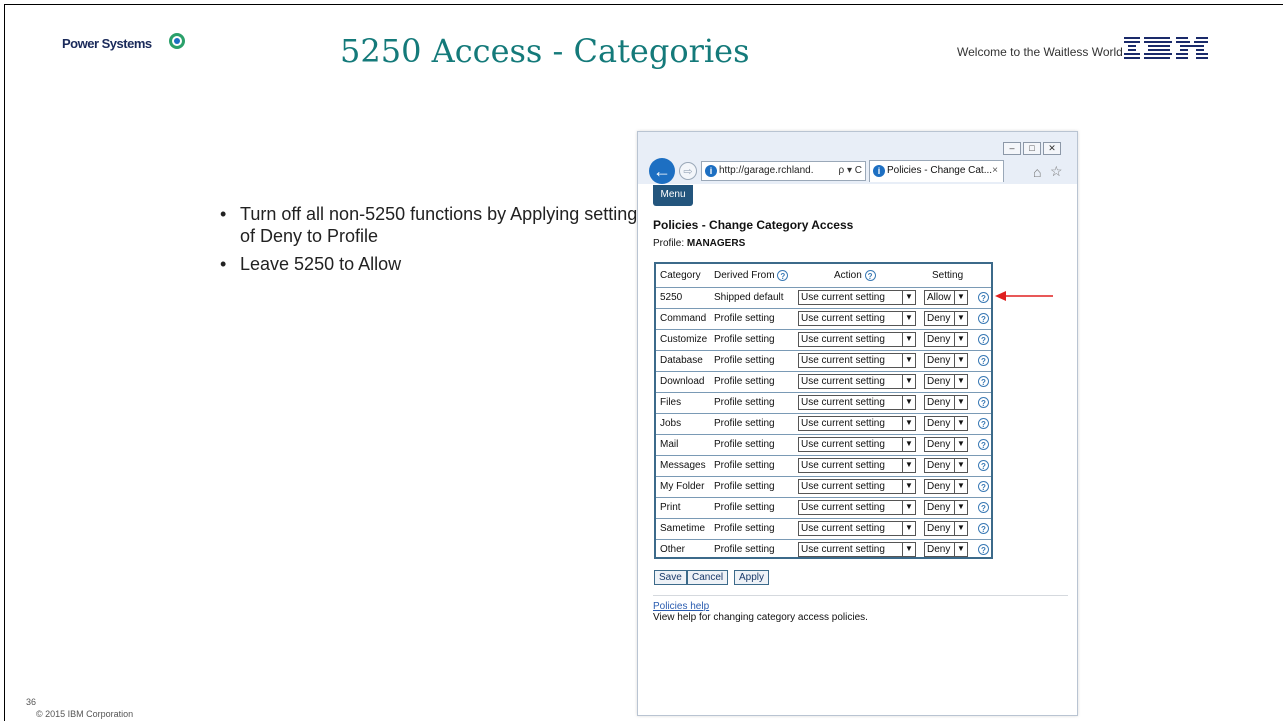 This screenshot has height=721, width=1283. What do you see at coordinates (662, 171) in the screenshot?
I see `back-arrow-icon: ←` at bounding box center [662, 171].